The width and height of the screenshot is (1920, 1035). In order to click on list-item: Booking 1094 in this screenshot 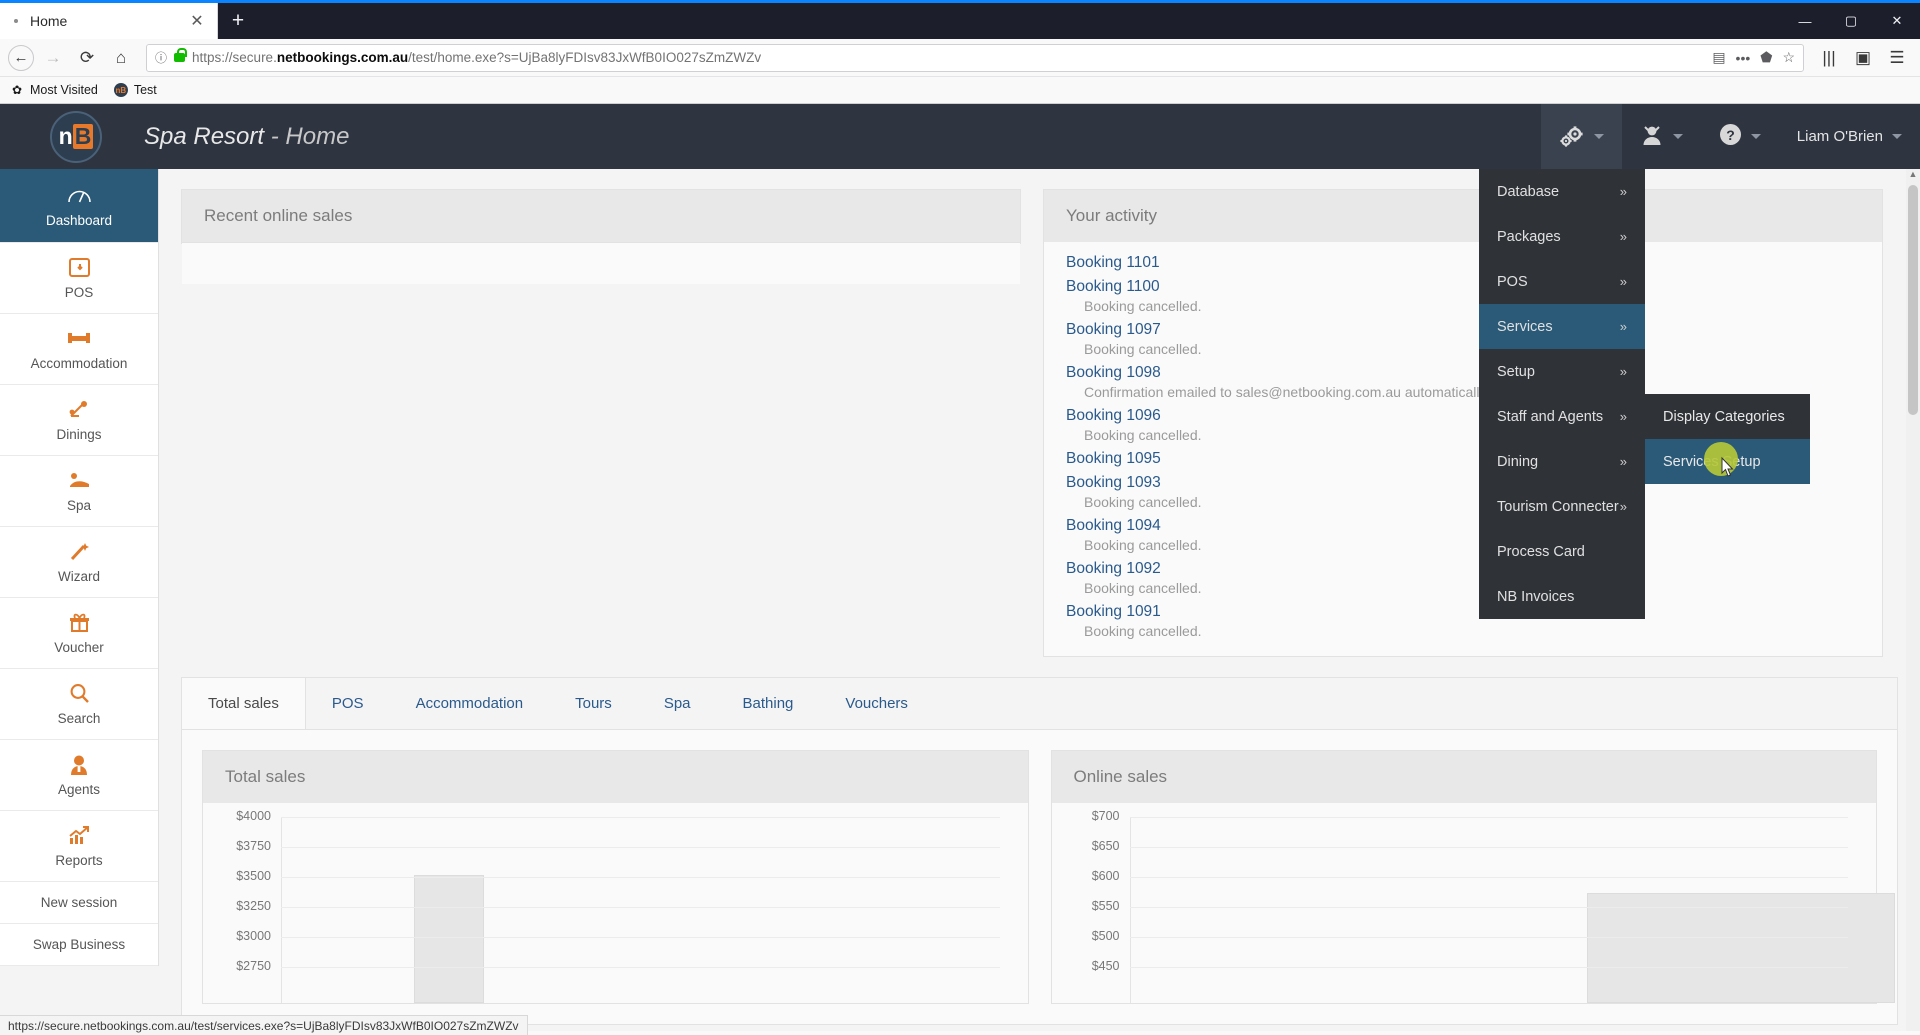, I will do `click(1463, 525)`.